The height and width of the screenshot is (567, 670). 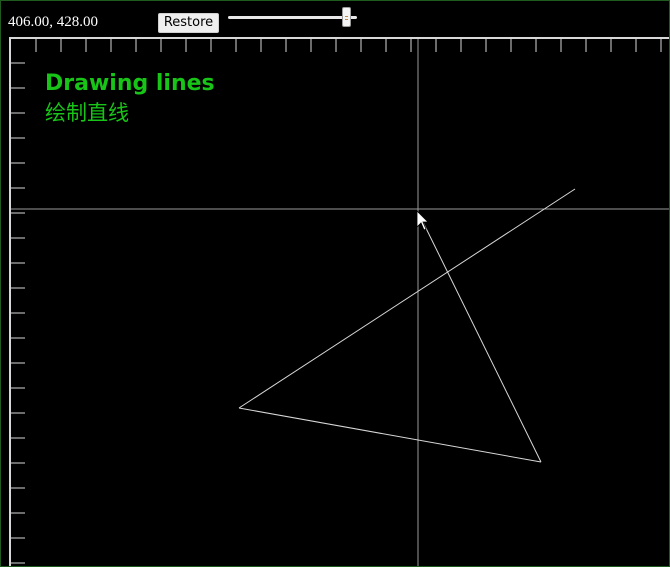 I want to click on zoom-slider-track, so click(x=292, y=17).